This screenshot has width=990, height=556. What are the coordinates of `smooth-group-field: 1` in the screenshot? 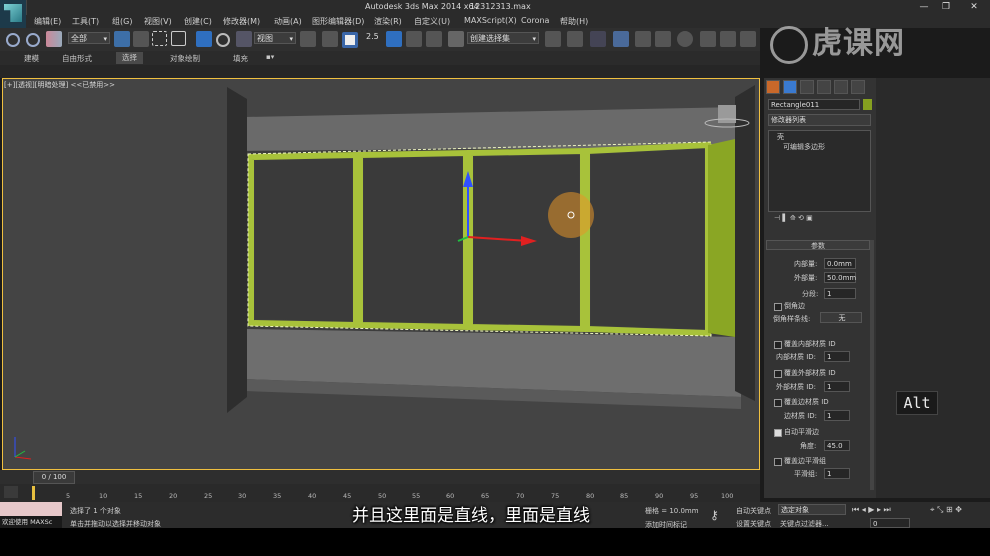 It's located at (837, 473).